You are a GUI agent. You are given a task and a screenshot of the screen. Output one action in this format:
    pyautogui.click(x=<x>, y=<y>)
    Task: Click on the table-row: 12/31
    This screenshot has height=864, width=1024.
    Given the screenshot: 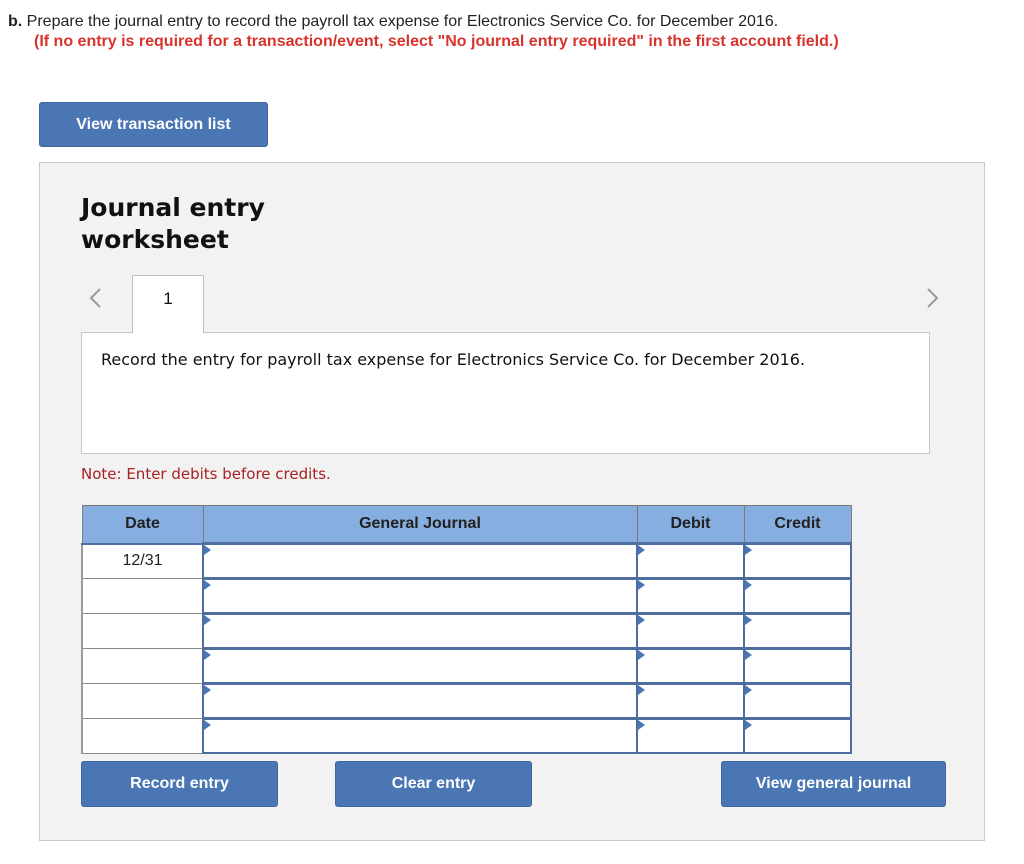 What is the action you would take?
    pyautogui.click(x=466, y=561)
    